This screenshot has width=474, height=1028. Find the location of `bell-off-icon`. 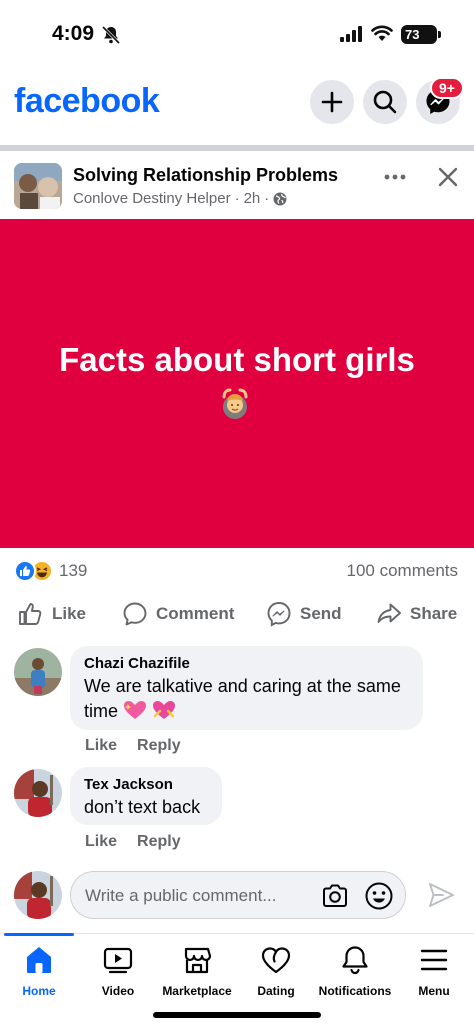

bell-off-icon is located at coordinates (111, 35).